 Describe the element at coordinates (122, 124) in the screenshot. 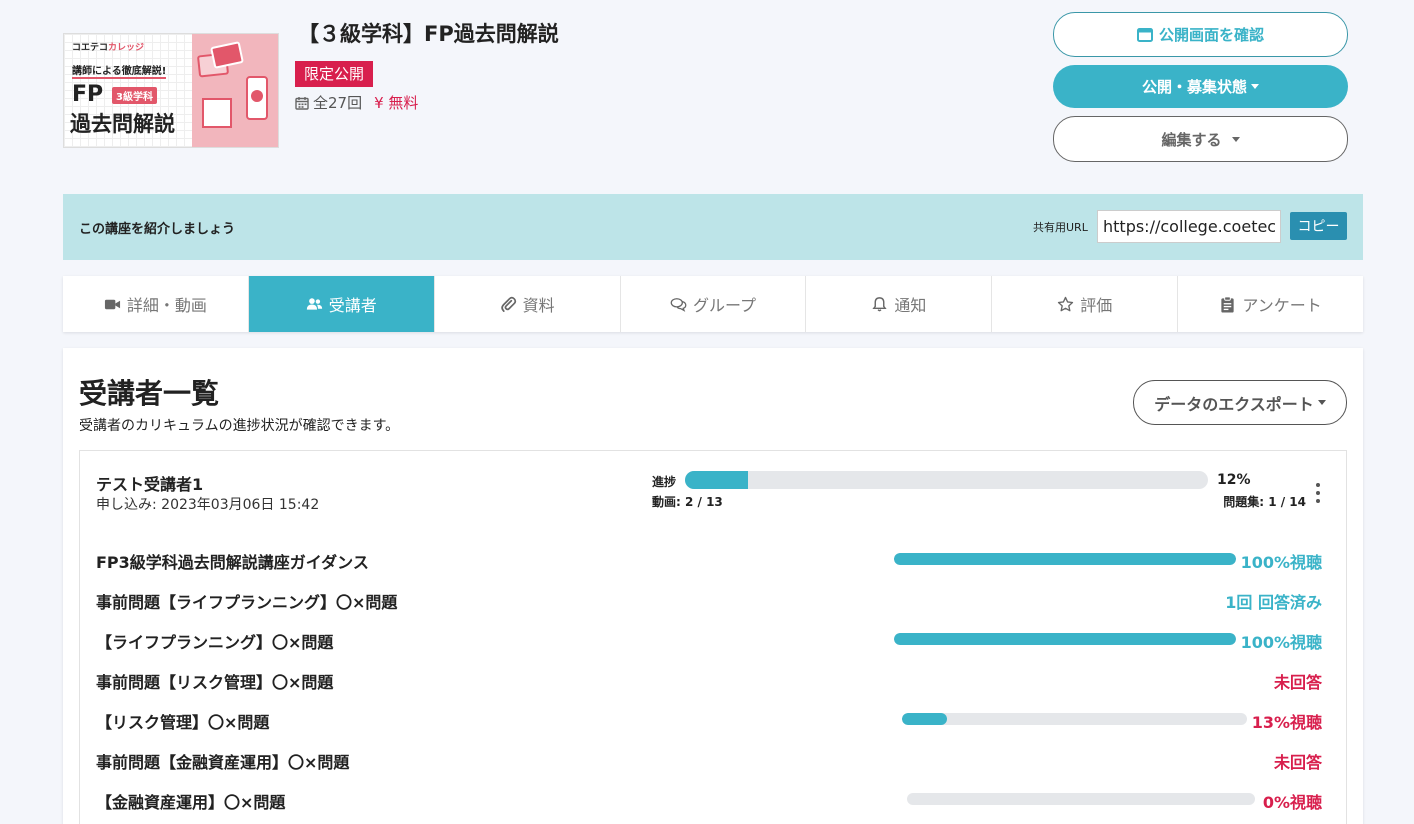

I see `thumbnail-title: 過去問解説` at that location.